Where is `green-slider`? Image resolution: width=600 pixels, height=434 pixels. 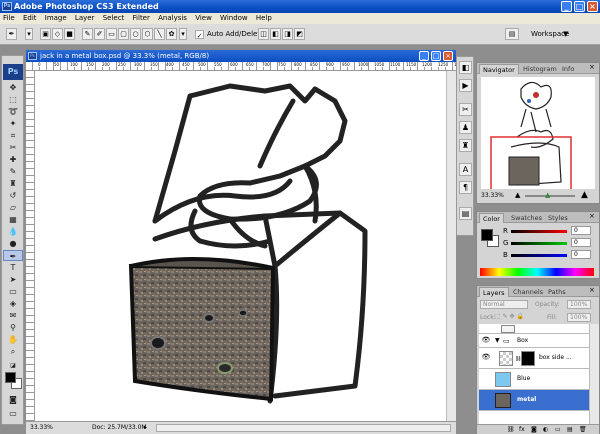 green-slider is located at coordinates (539, 243).